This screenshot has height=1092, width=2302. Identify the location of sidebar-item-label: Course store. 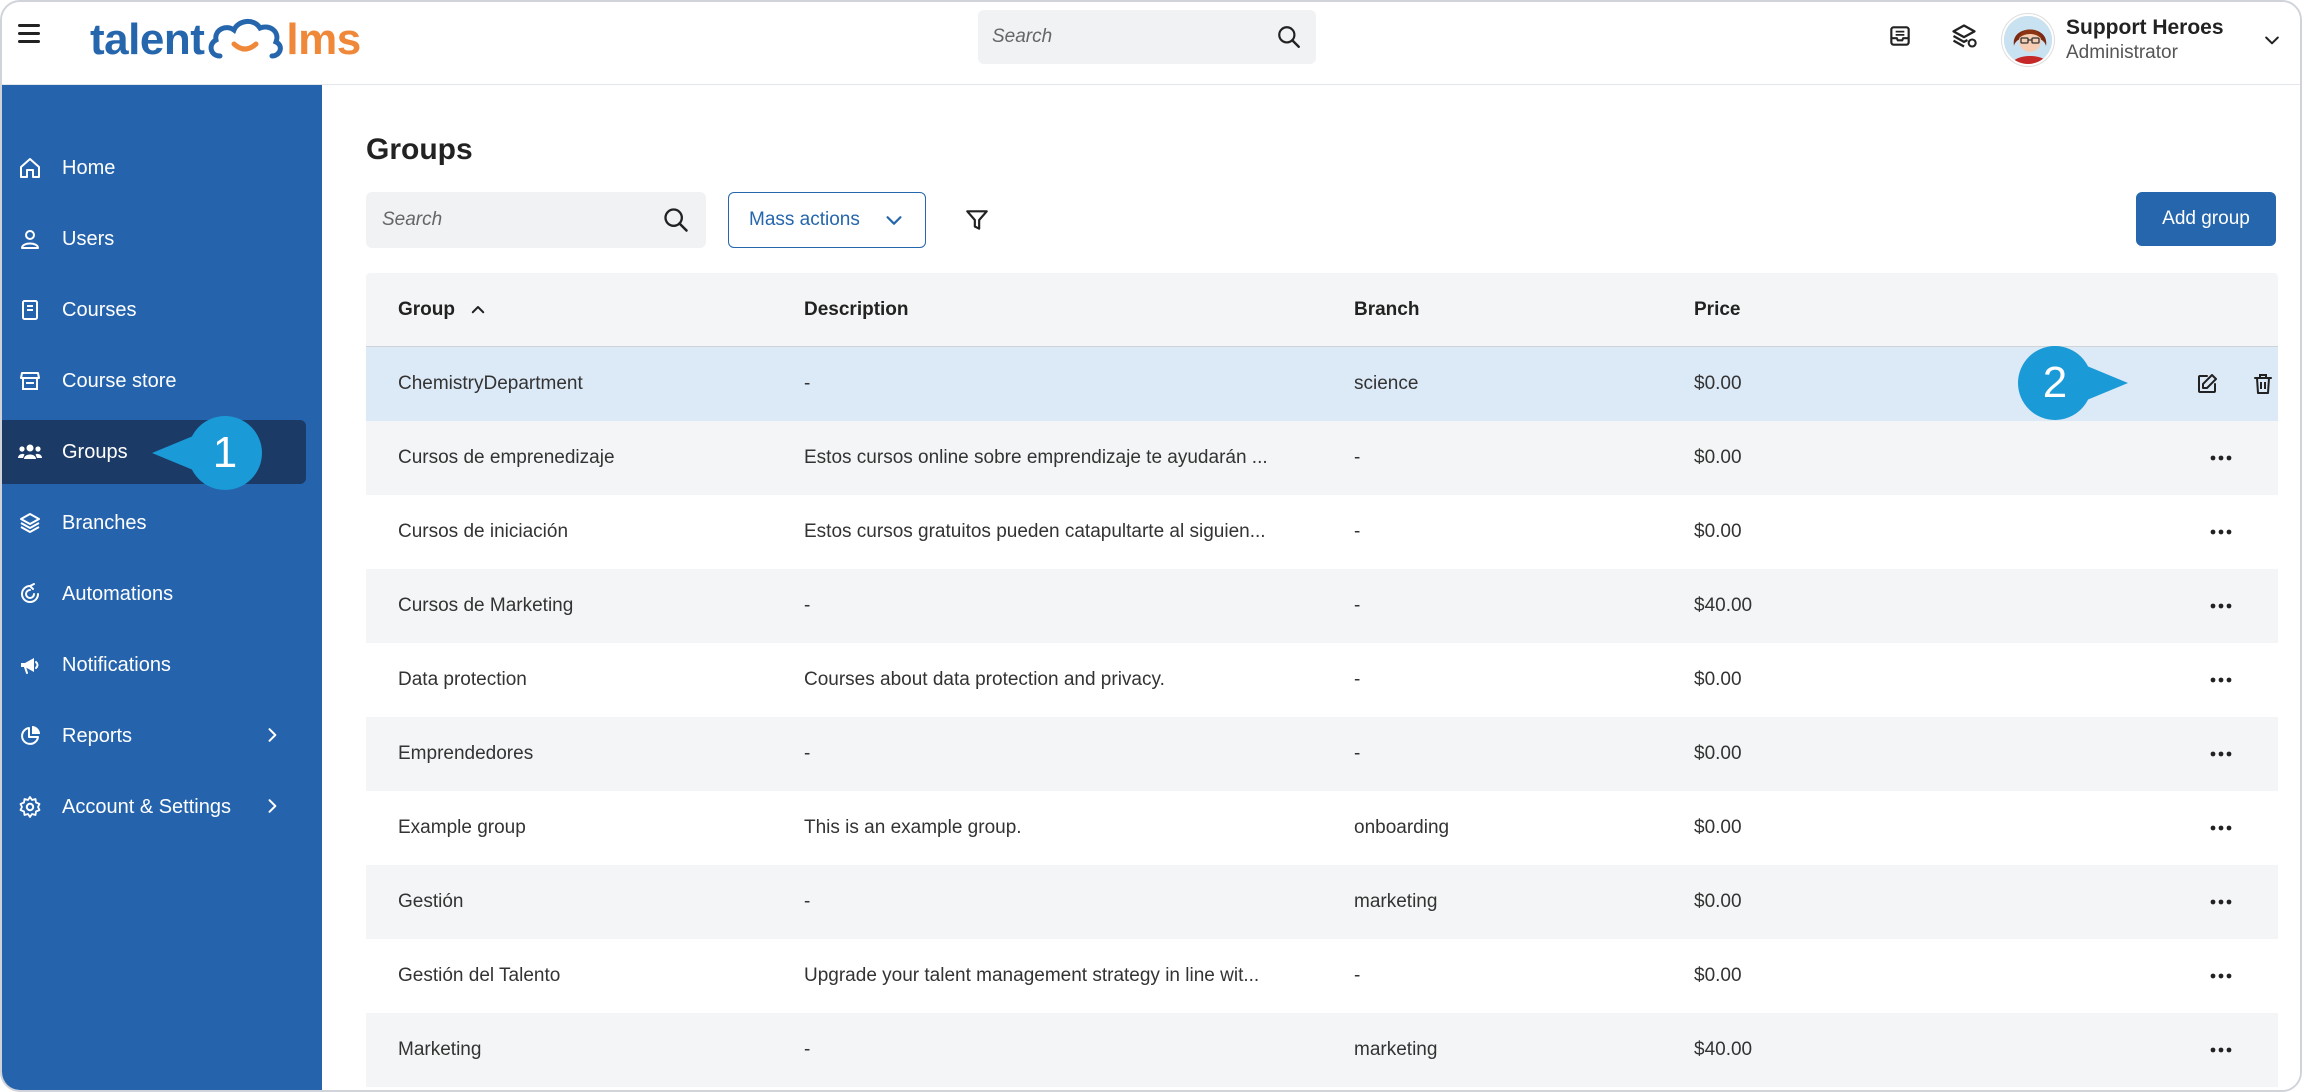
(119, 380).